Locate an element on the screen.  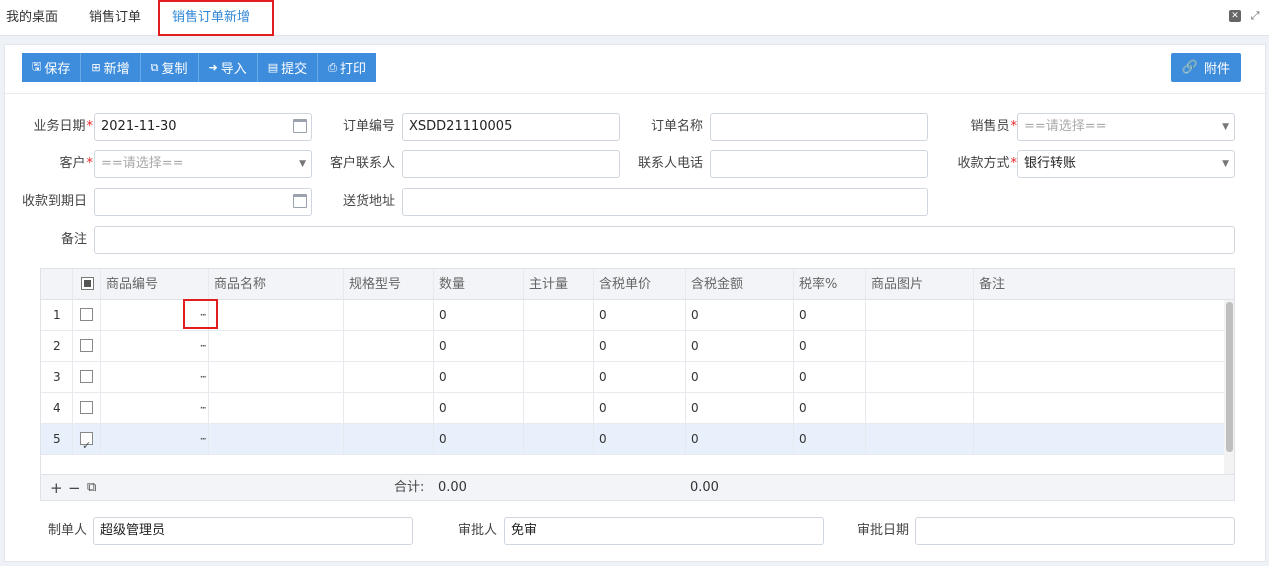
import-button: ➜ 导入 is located at coordinates (228, 67).